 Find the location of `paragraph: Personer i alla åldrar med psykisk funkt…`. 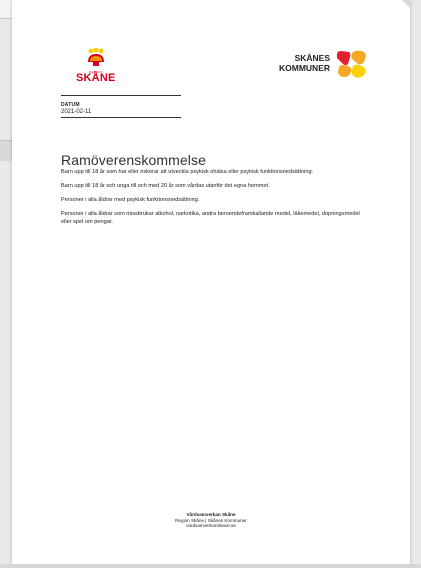

paragraph: Personer i alla åldrar med psykisk funkt… is located at coordinates (130, 200).